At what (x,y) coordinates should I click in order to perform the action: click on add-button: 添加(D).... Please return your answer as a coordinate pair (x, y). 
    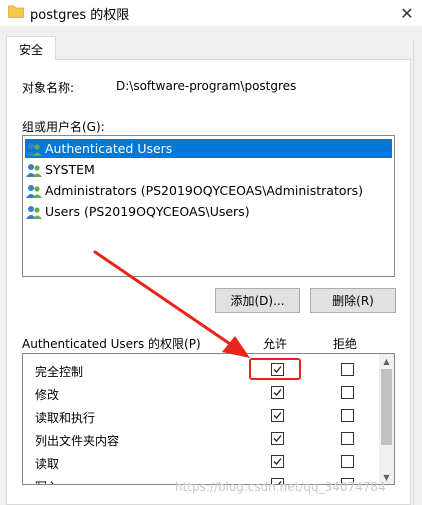
    Looking at the image, I should click on (257, 300).